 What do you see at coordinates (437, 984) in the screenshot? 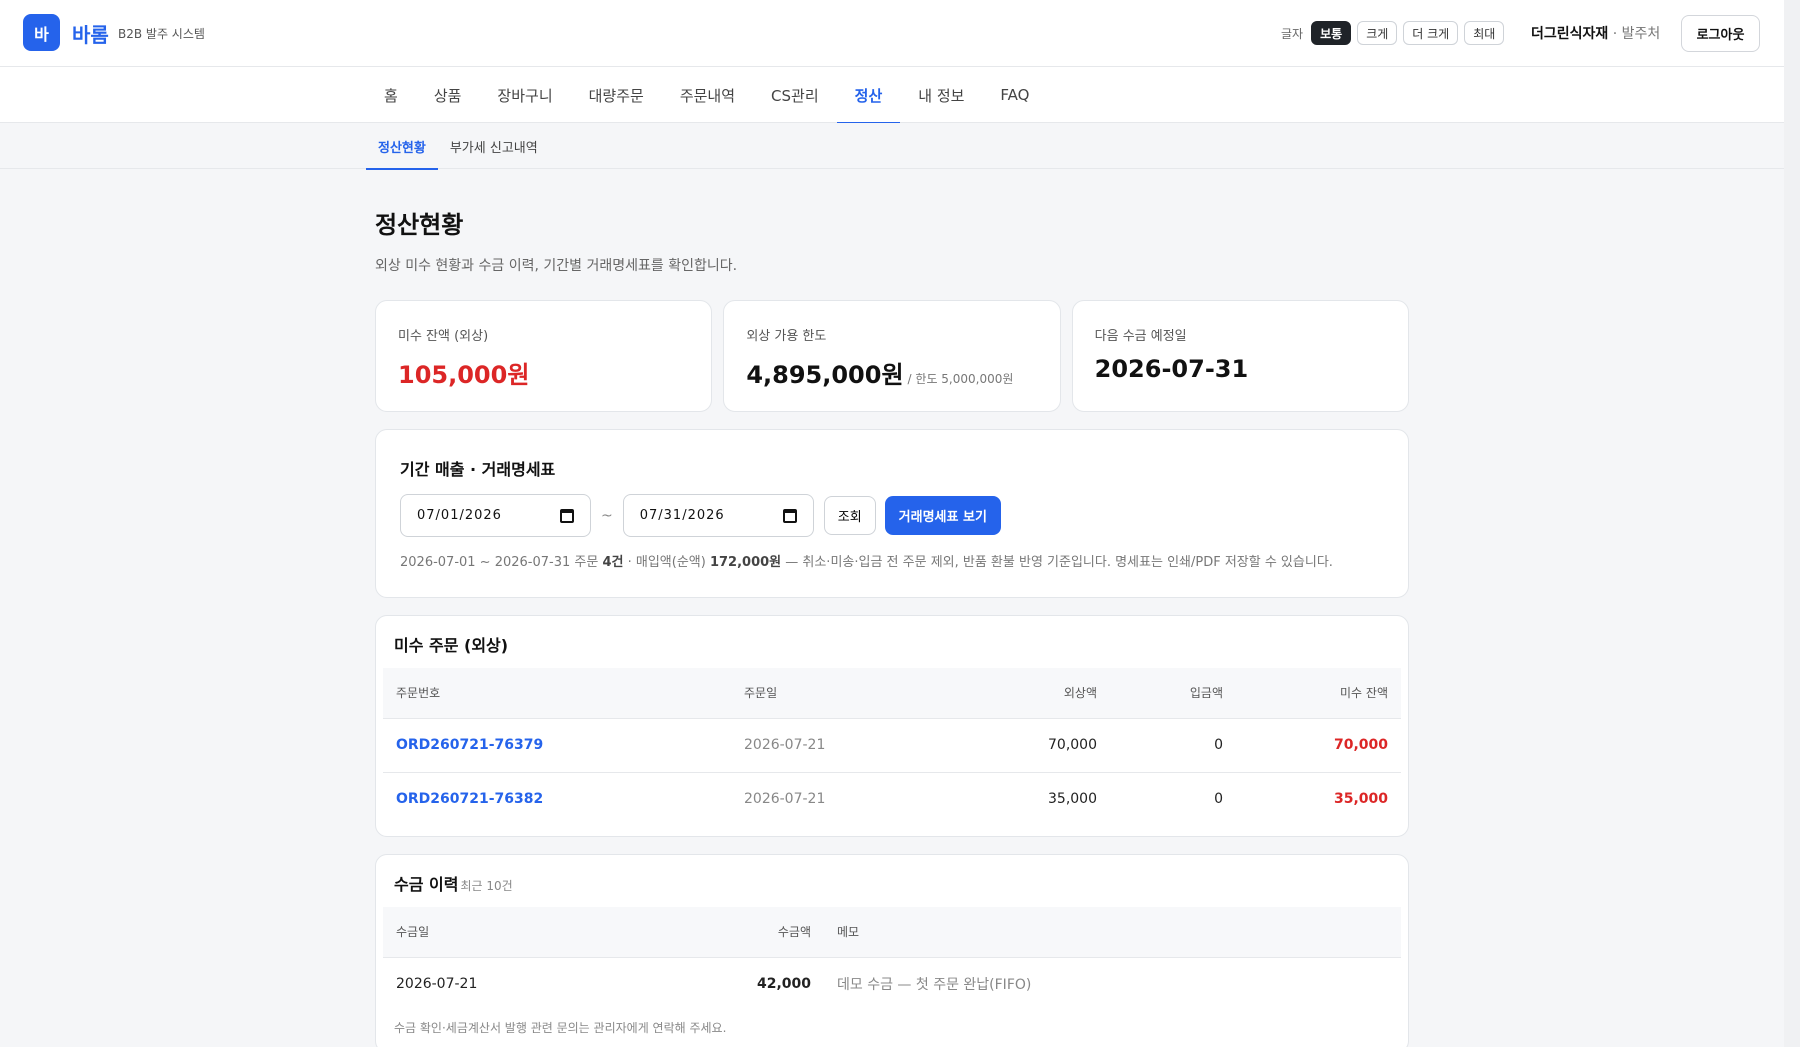
I see `collection-date: 2026-07-21` at bounding box center [437, 984].